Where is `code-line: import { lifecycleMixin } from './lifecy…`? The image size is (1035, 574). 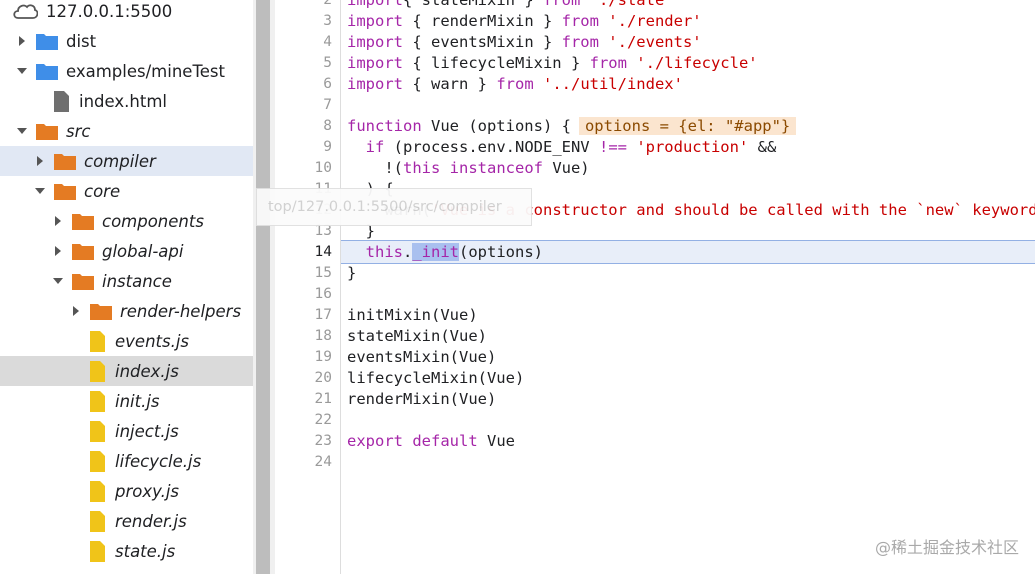
code-line: import { lifecycleMixin } from './lifecy… is located at coordinates (552, 63).